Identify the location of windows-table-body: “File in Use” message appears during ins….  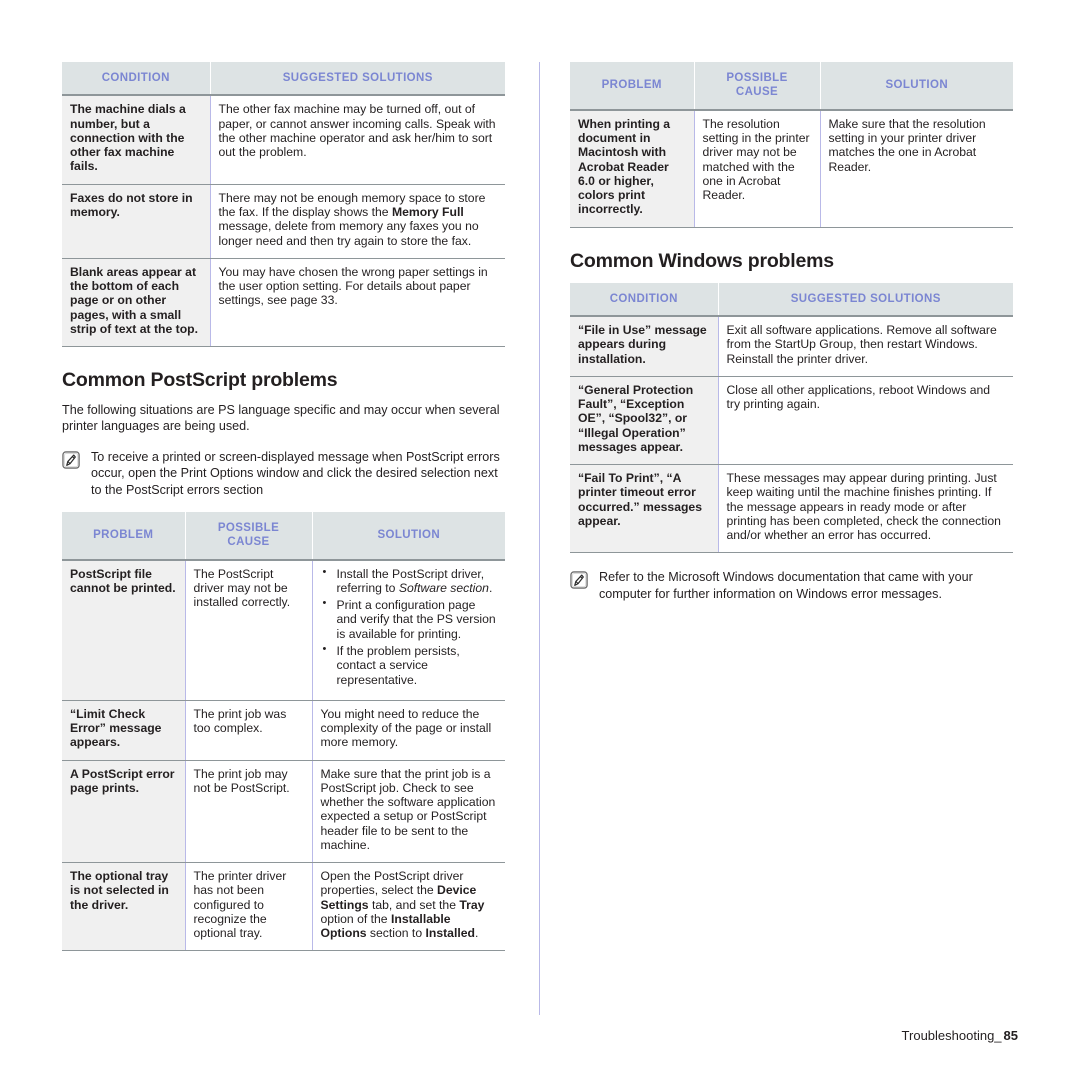
(791, 434).